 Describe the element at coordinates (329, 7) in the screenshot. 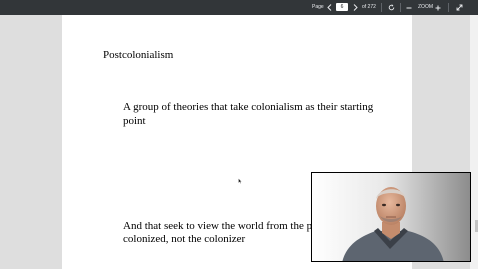

I see `chevron-left-icon` at that location.